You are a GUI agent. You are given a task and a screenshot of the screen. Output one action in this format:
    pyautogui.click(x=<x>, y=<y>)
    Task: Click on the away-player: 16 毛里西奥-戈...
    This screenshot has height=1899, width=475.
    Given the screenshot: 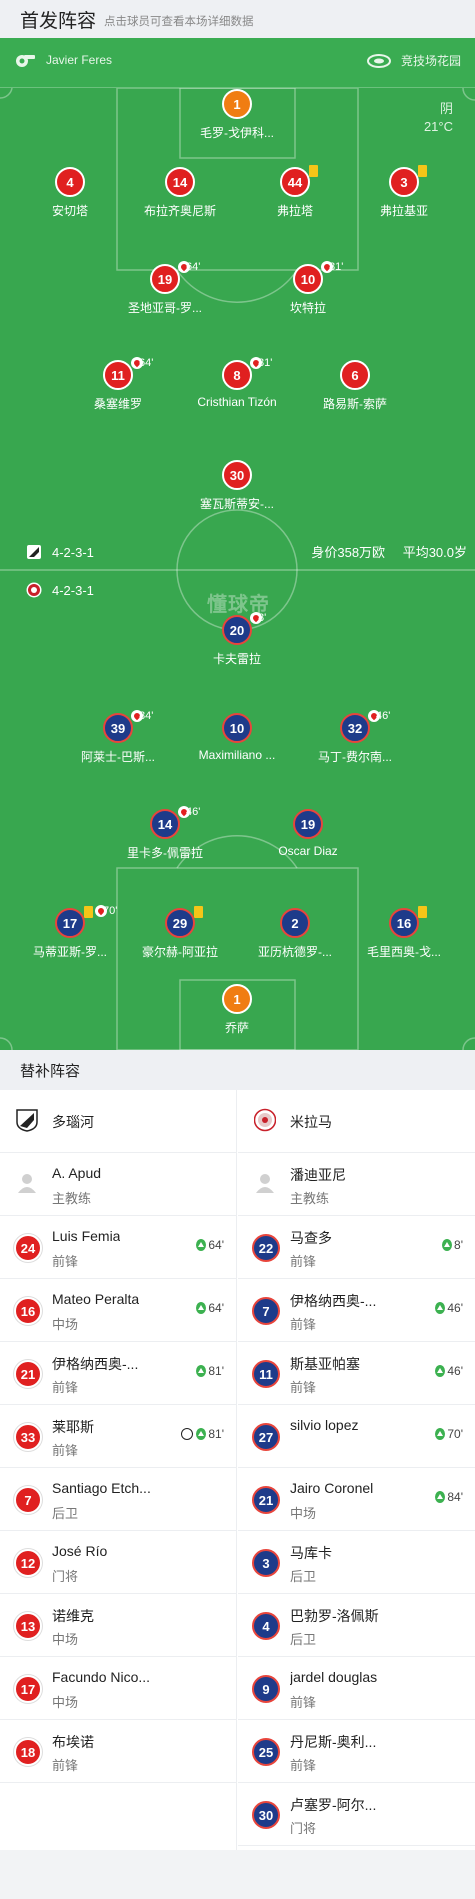 What is the action you would take?
    pyautogui.click(x=404, y=933)
    